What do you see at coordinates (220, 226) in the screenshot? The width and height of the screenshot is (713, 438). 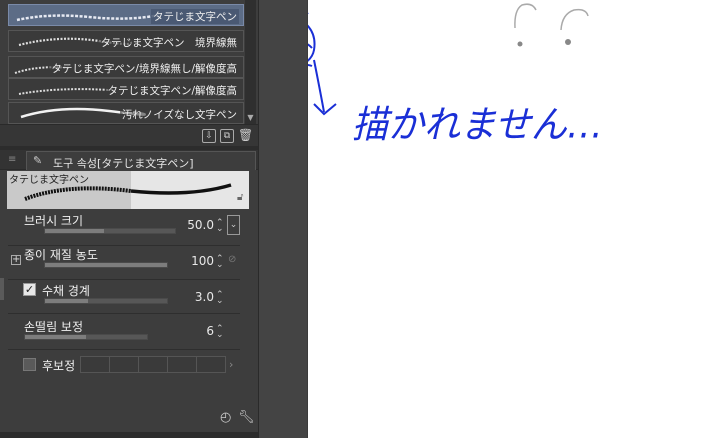 I see `brush-size-stepper: ⌃ ⌄` at bounding box center [220, 226].